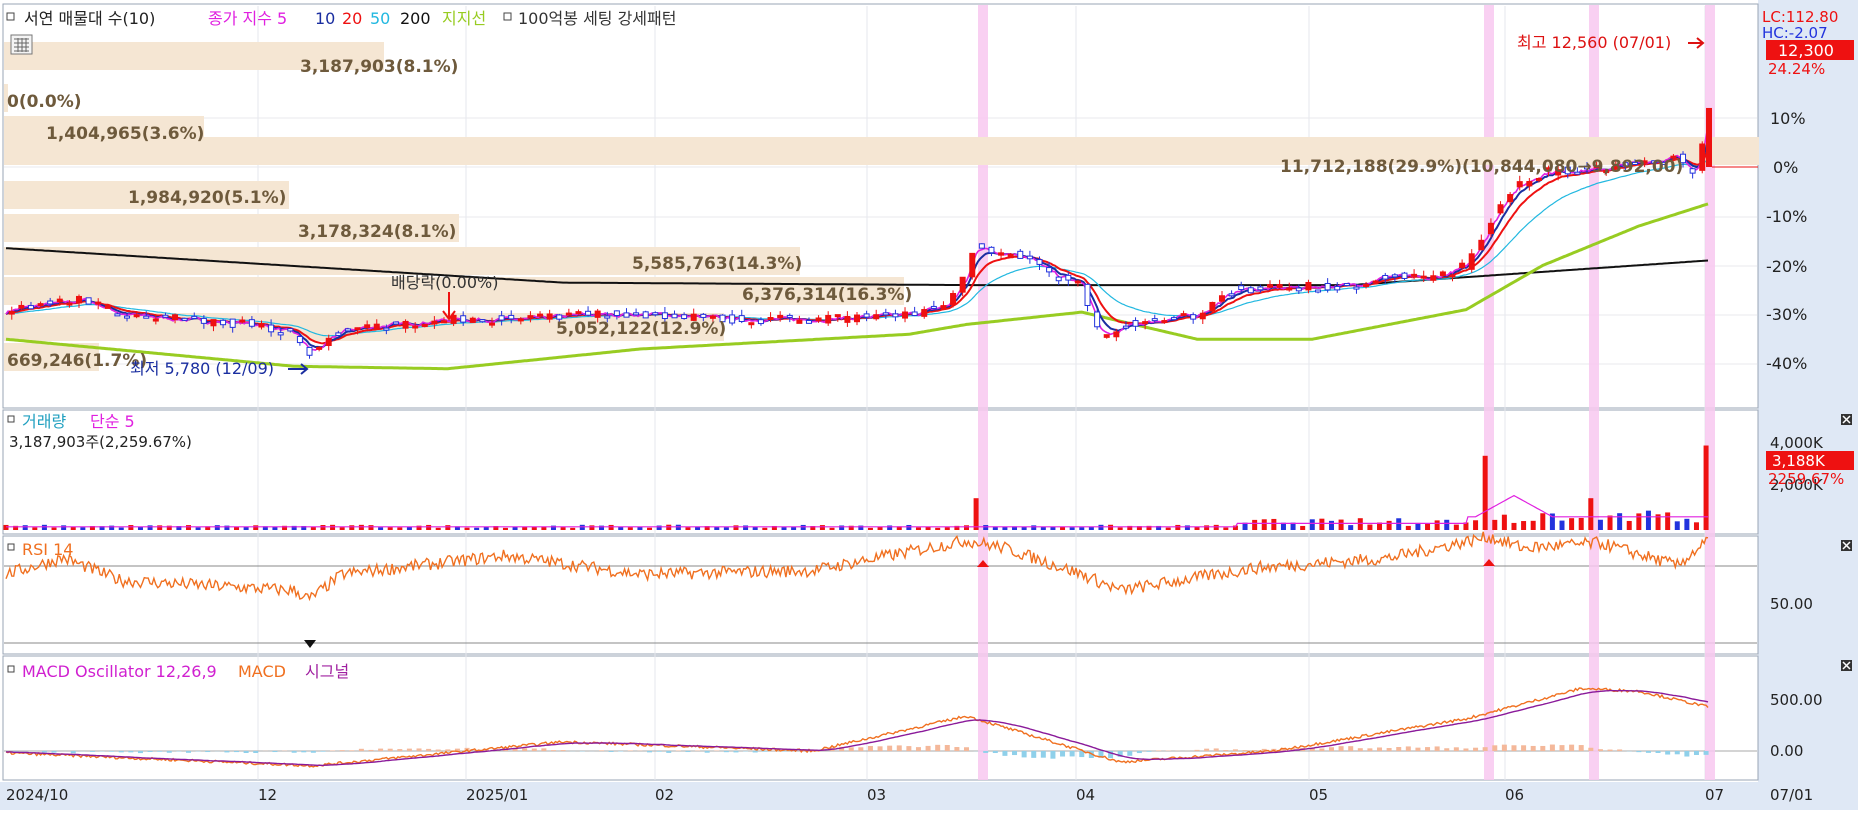 The image size is (1858, 814). Describe the element at coordinates (1791, 604) in the screenshot. I see `rsi-tick: 50.00` at that location.